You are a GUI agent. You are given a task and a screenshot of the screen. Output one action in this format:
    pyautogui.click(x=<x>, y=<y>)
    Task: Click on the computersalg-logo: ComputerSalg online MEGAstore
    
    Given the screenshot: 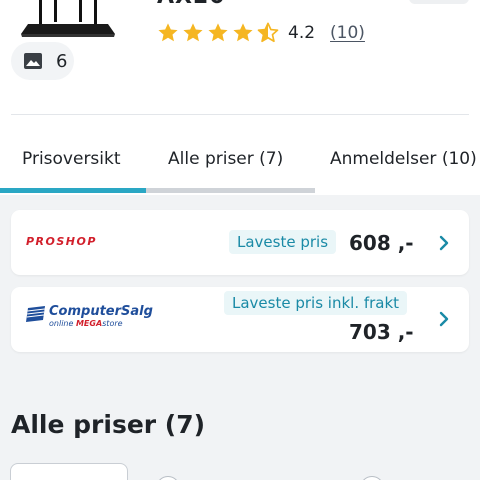 What is the action you would take?
    pyautogui.click(x=89, y=317)
    